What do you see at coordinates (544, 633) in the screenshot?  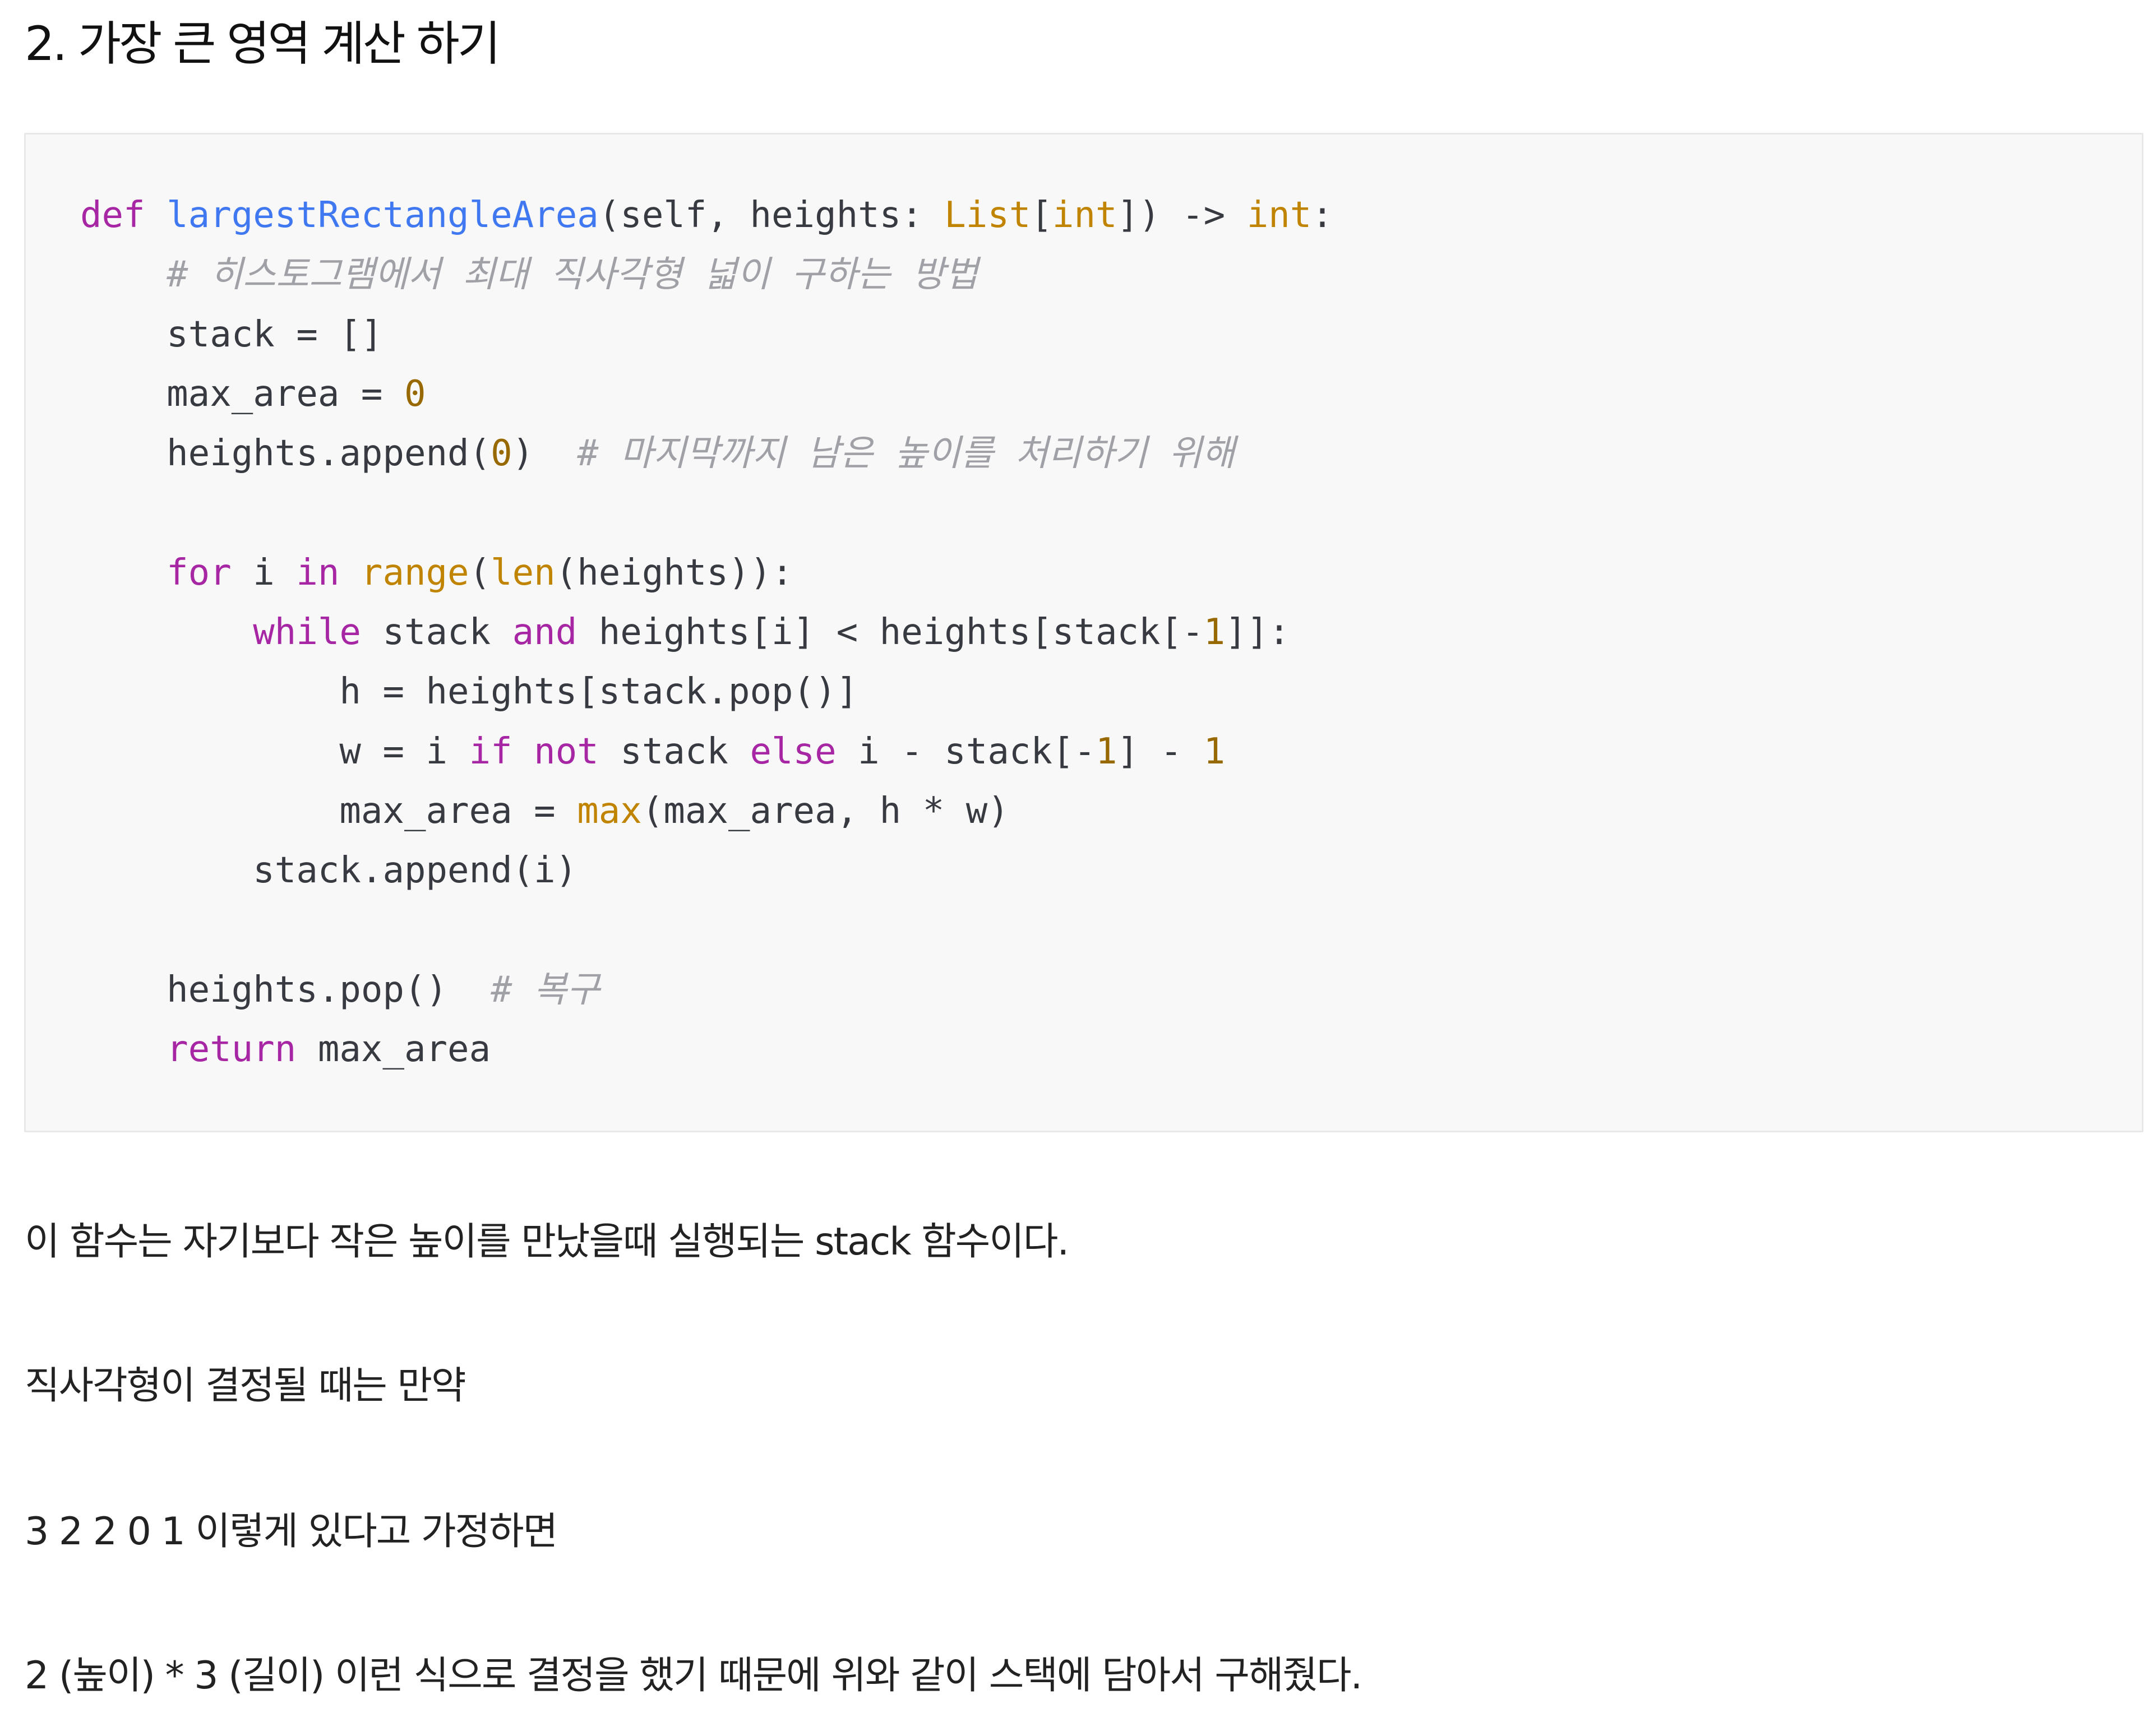 I see `code-keyword: and` at bounding box center [544, 633].